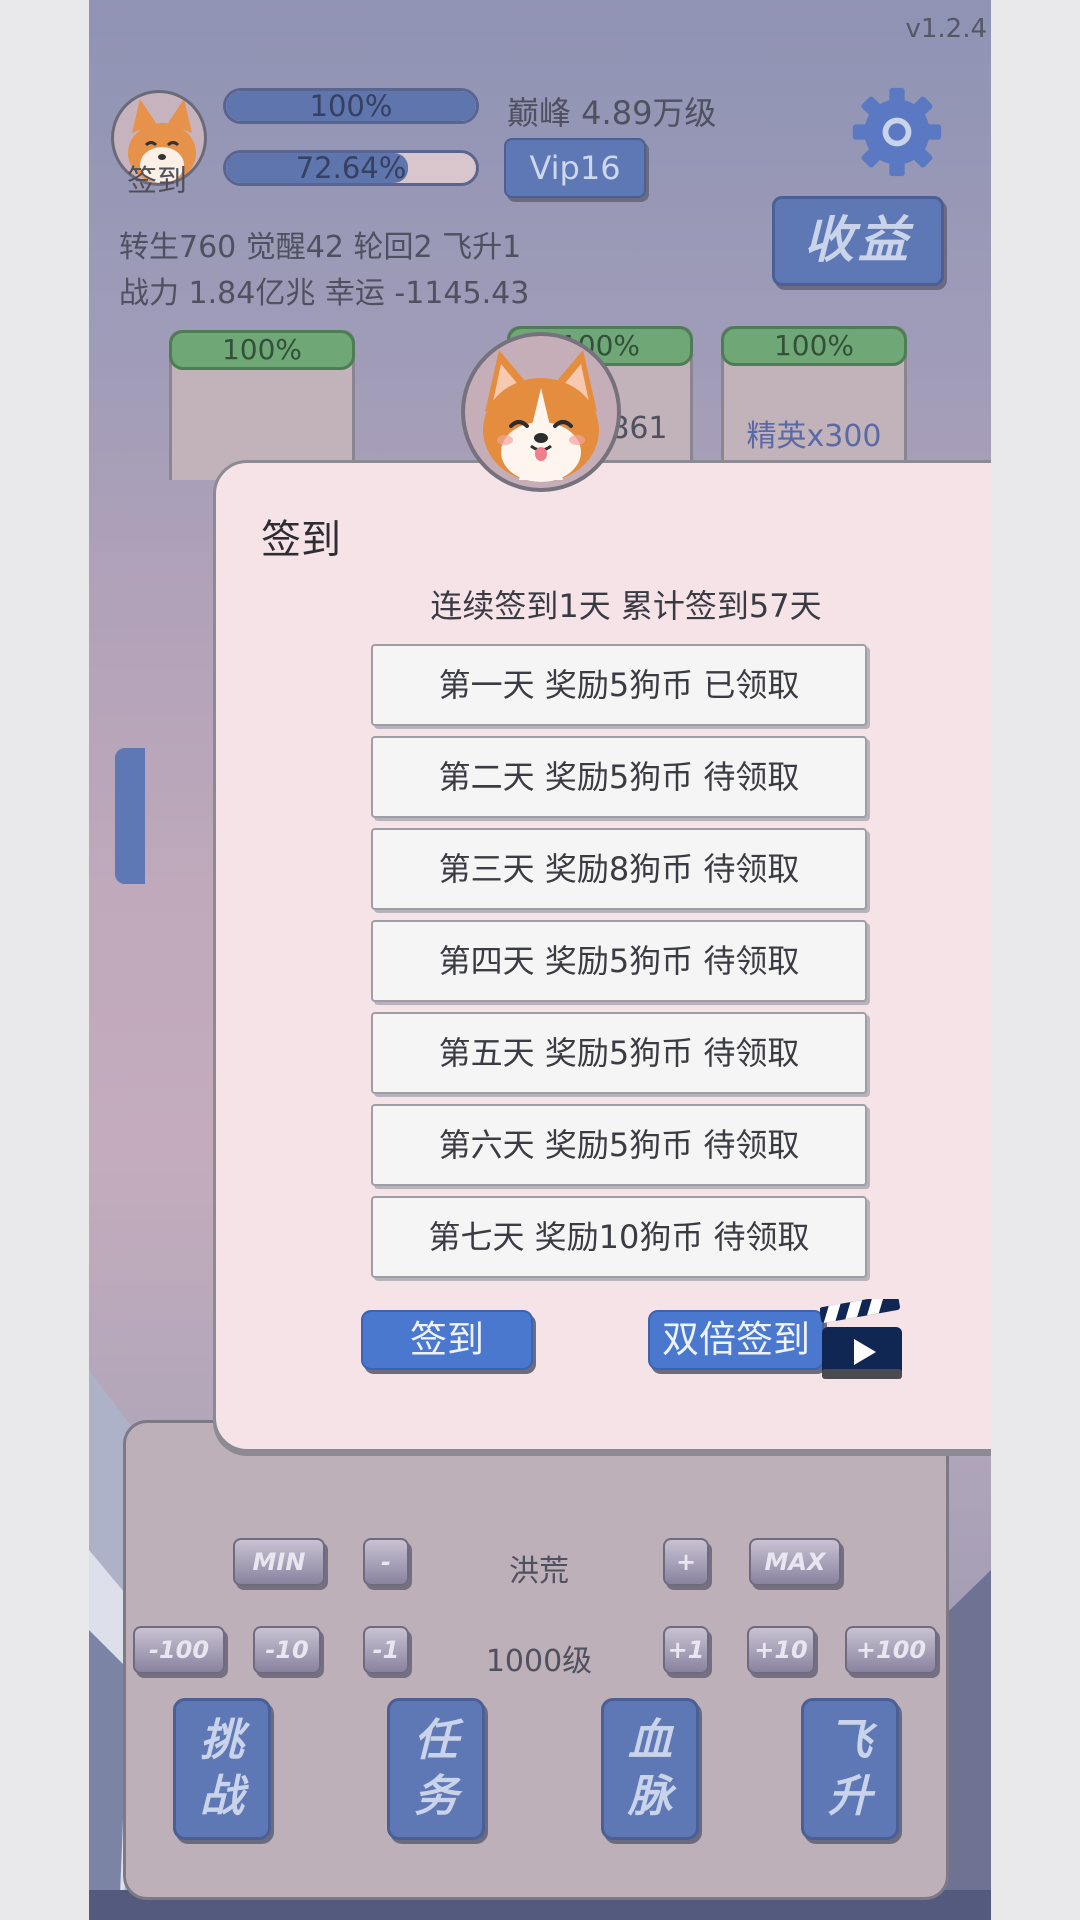  What do you see at coordinates (130, 816) in the screenshot?
I see `left-side-tab` at bounding box center [130, 816].